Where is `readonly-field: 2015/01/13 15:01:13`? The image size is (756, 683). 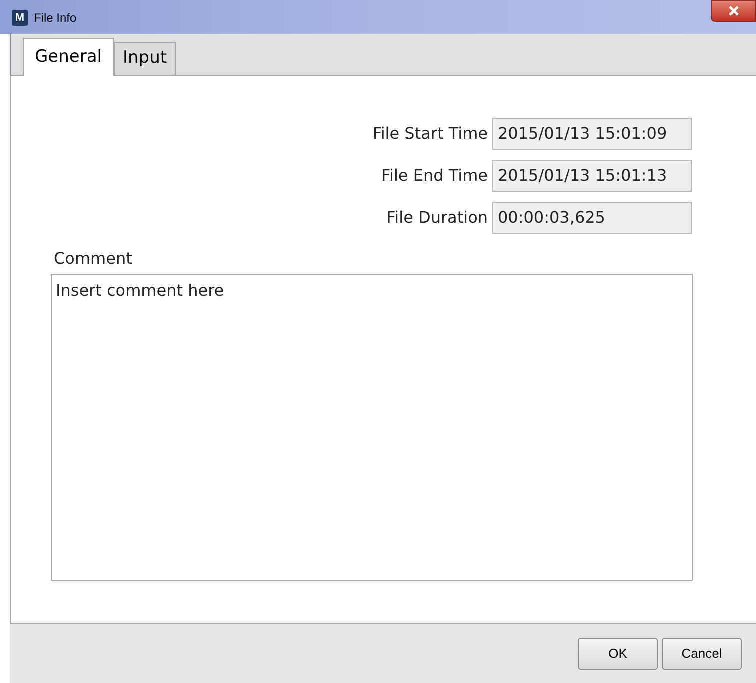 readonly-field: 2015/01/13 15:01:13 is located at coordinates (592, 176).